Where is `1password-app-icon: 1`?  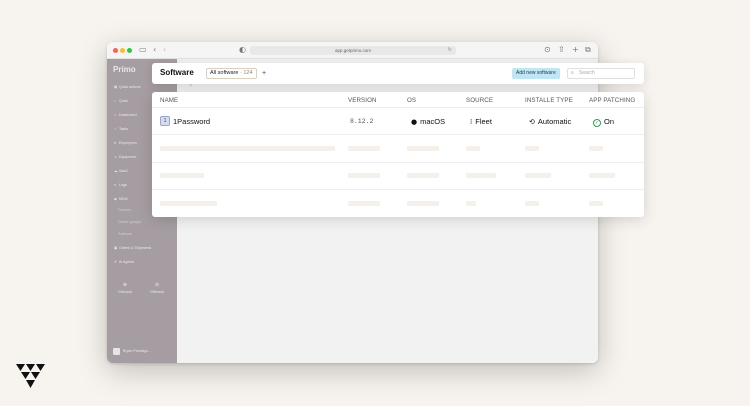
1password-app-icon: 1 is located at coordinates (165, 121).